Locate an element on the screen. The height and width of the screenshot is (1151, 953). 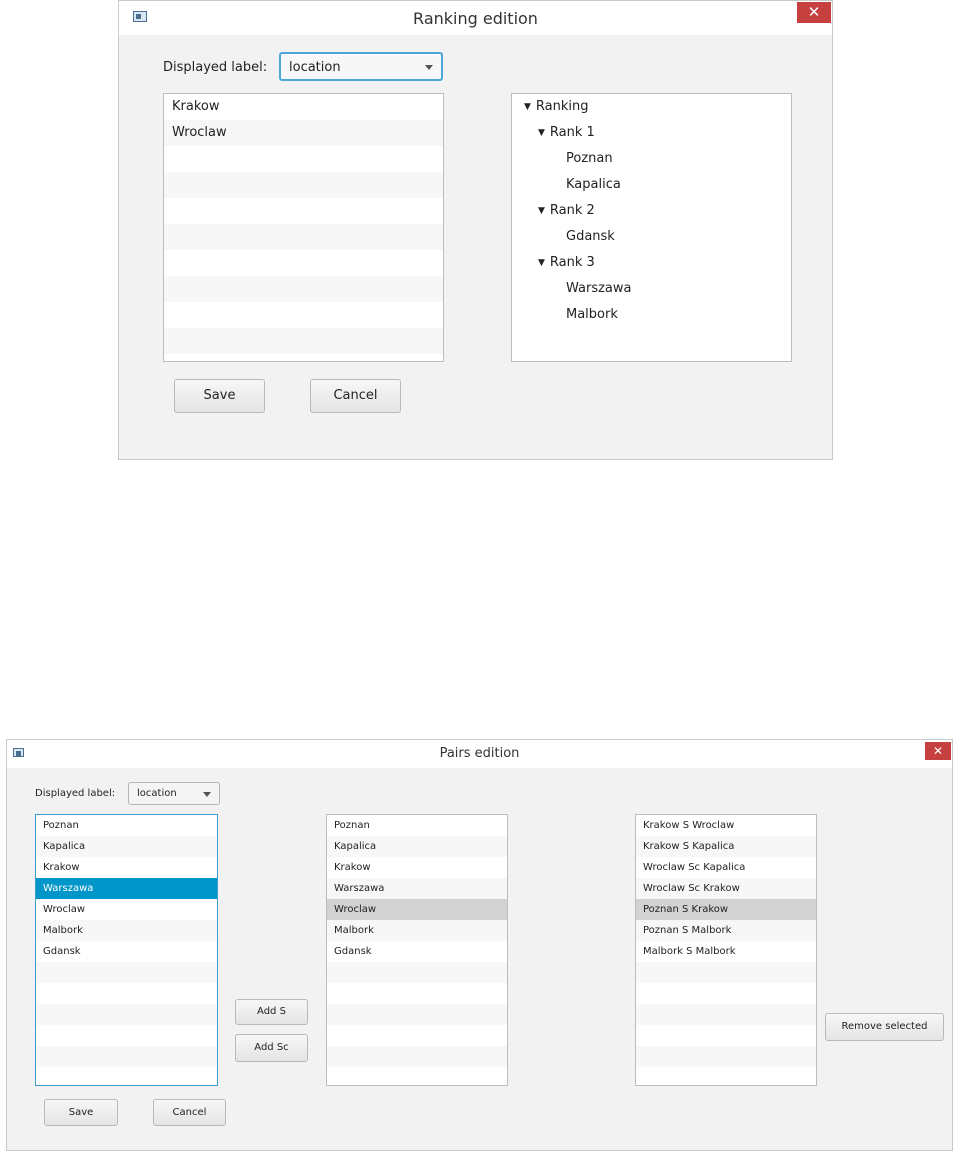
tree-node-label: Rank 2 is located at coordinates (572, 210).